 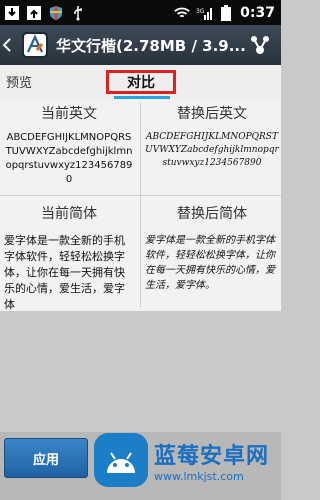 What do you see at coordinates (212, 114) in the screenshot?
I see `replaced-english-header: 替换后英文` at bounding box center [212, 114].